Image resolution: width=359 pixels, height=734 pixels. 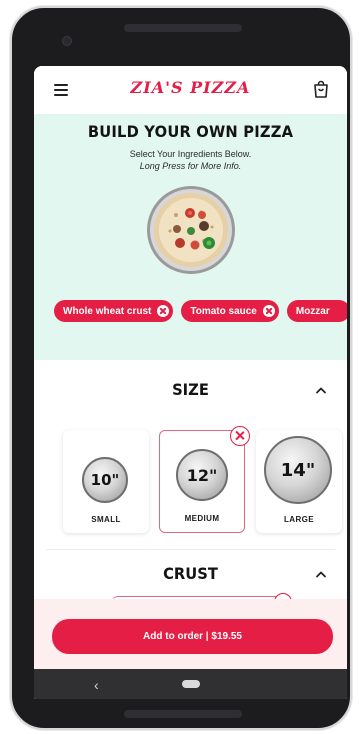 I want to click on size-option-medium: 12" MEDIUM, so click(x=202, y=481).